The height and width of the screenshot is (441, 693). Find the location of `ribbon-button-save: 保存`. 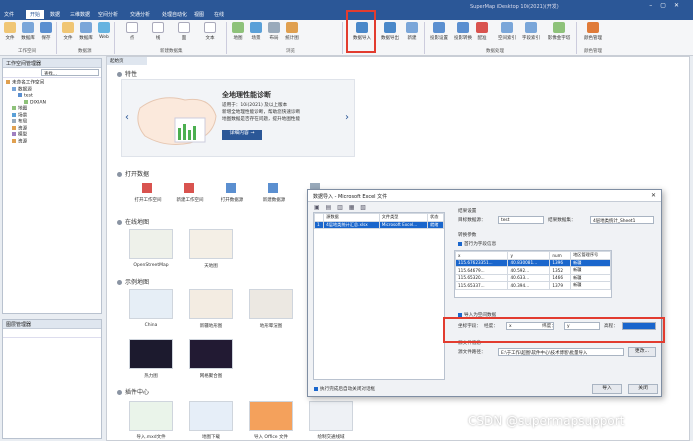

ribbon-button-save: 保存 is located at coordinates (46, 31).